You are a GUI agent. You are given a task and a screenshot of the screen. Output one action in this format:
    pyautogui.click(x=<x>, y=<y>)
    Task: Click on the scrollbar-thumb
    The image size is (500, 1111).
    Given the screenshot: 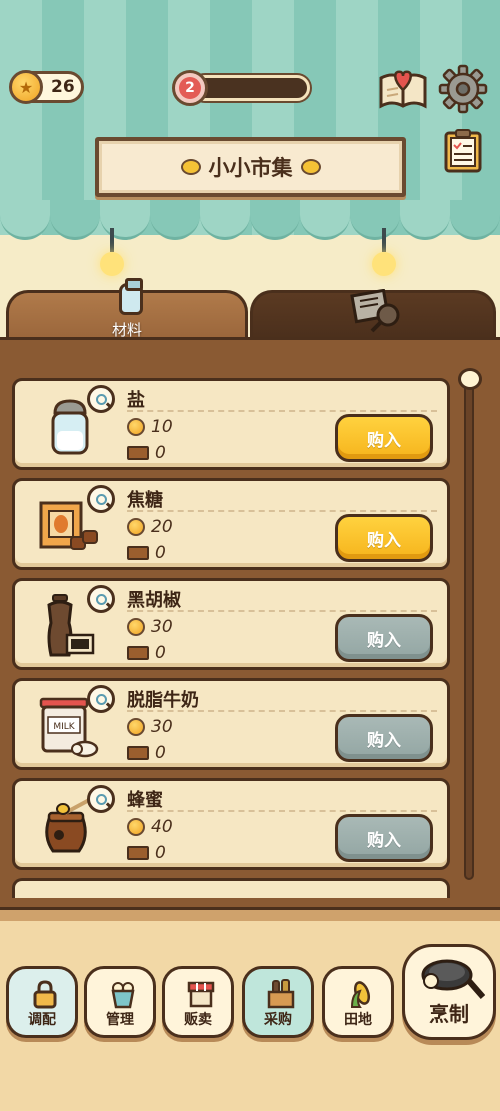 What is the action you would take?
    pyautogui.click(x=470, y=379)
    